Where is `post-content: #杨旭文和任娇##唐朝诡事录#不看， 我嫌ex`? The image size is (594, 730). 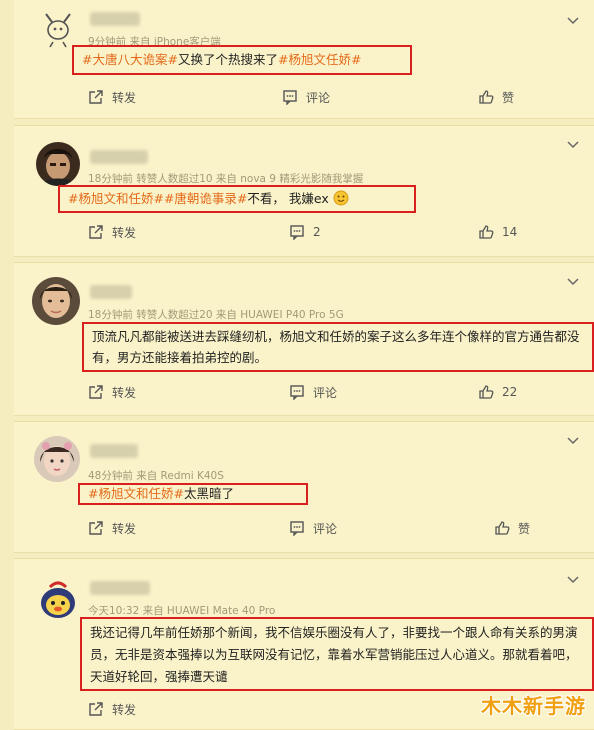
post-content: #杨旭文和任娇##唐朝诡事录#不看， 我嫌ex is located at coordinates (237, 199).